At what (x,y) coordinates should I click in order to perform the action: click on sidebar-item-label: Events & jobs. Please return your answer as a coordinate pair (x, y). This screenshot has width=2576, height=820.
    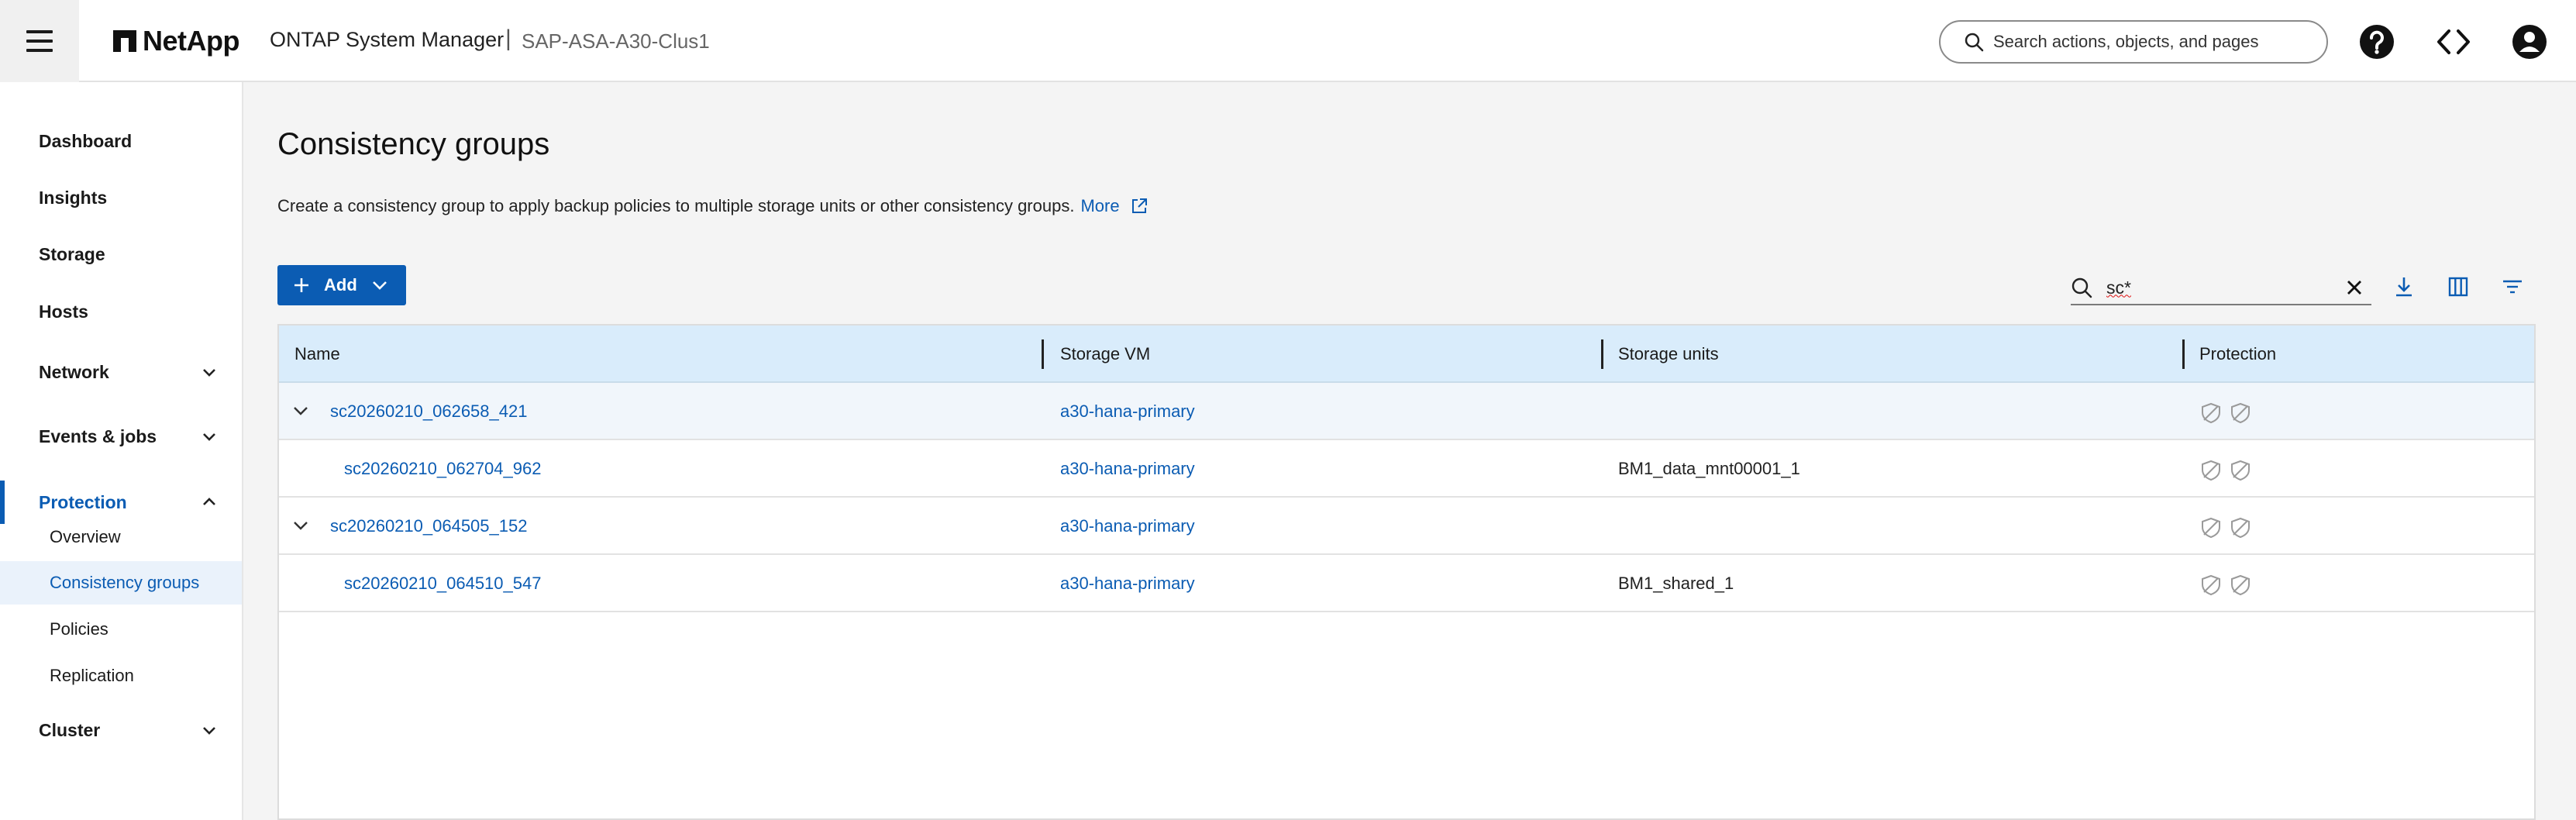
    Looking at the image, I should click on (98, 436).